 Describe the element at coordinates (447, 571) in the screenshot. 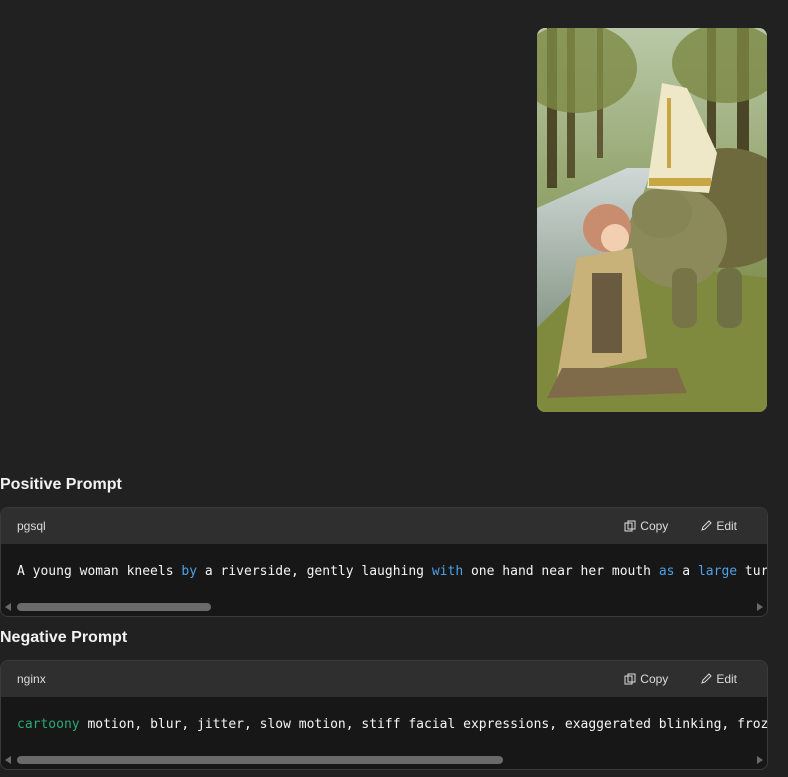

I see `code-token: with` at that location.